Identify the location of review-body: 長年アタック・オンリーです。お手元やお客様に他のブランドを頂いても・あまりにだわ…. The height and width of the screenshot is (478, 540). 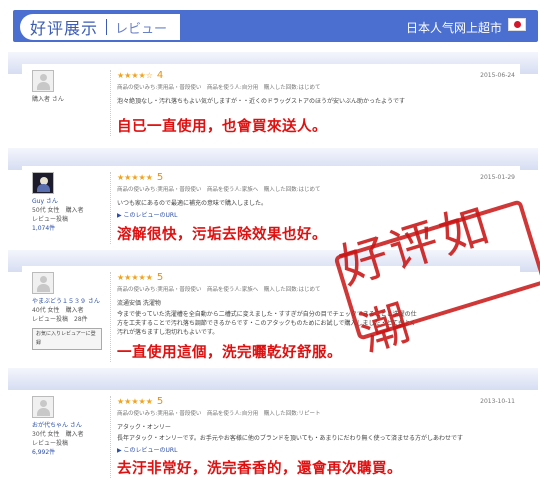
(290, 438).